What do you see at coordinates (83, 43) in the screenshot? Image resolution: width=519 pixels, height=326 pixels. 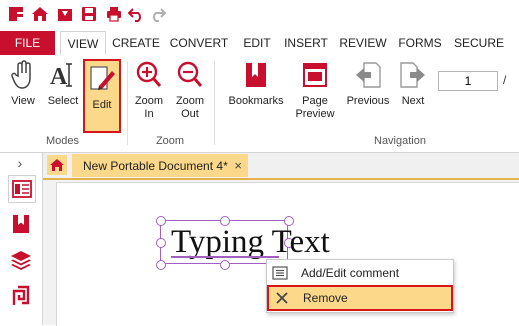 I see `tab-view: VIEW` at bounding box center [83, 43].